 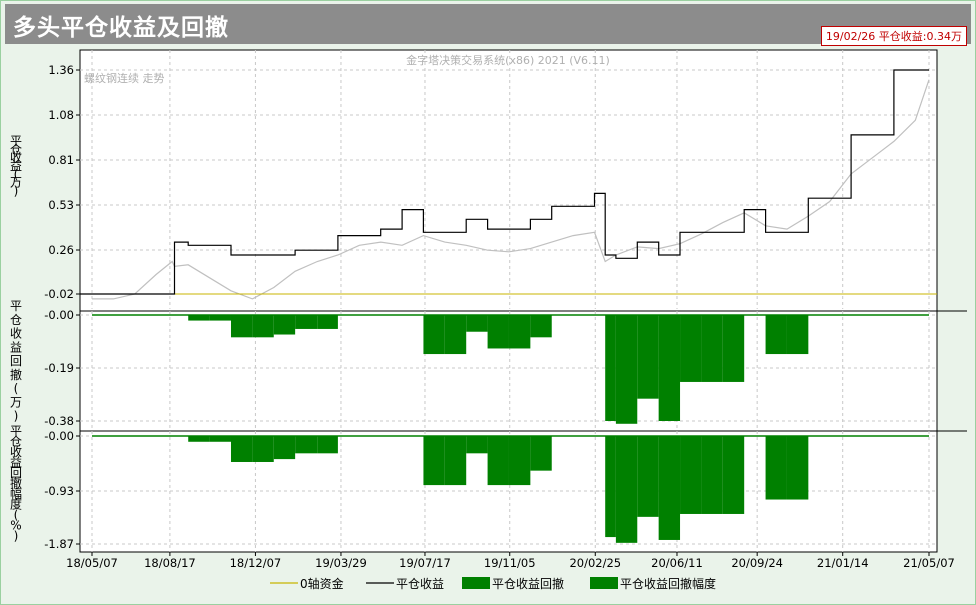 I want to click on x-tick-label: 19/03/29, so click(x=341, y=563).